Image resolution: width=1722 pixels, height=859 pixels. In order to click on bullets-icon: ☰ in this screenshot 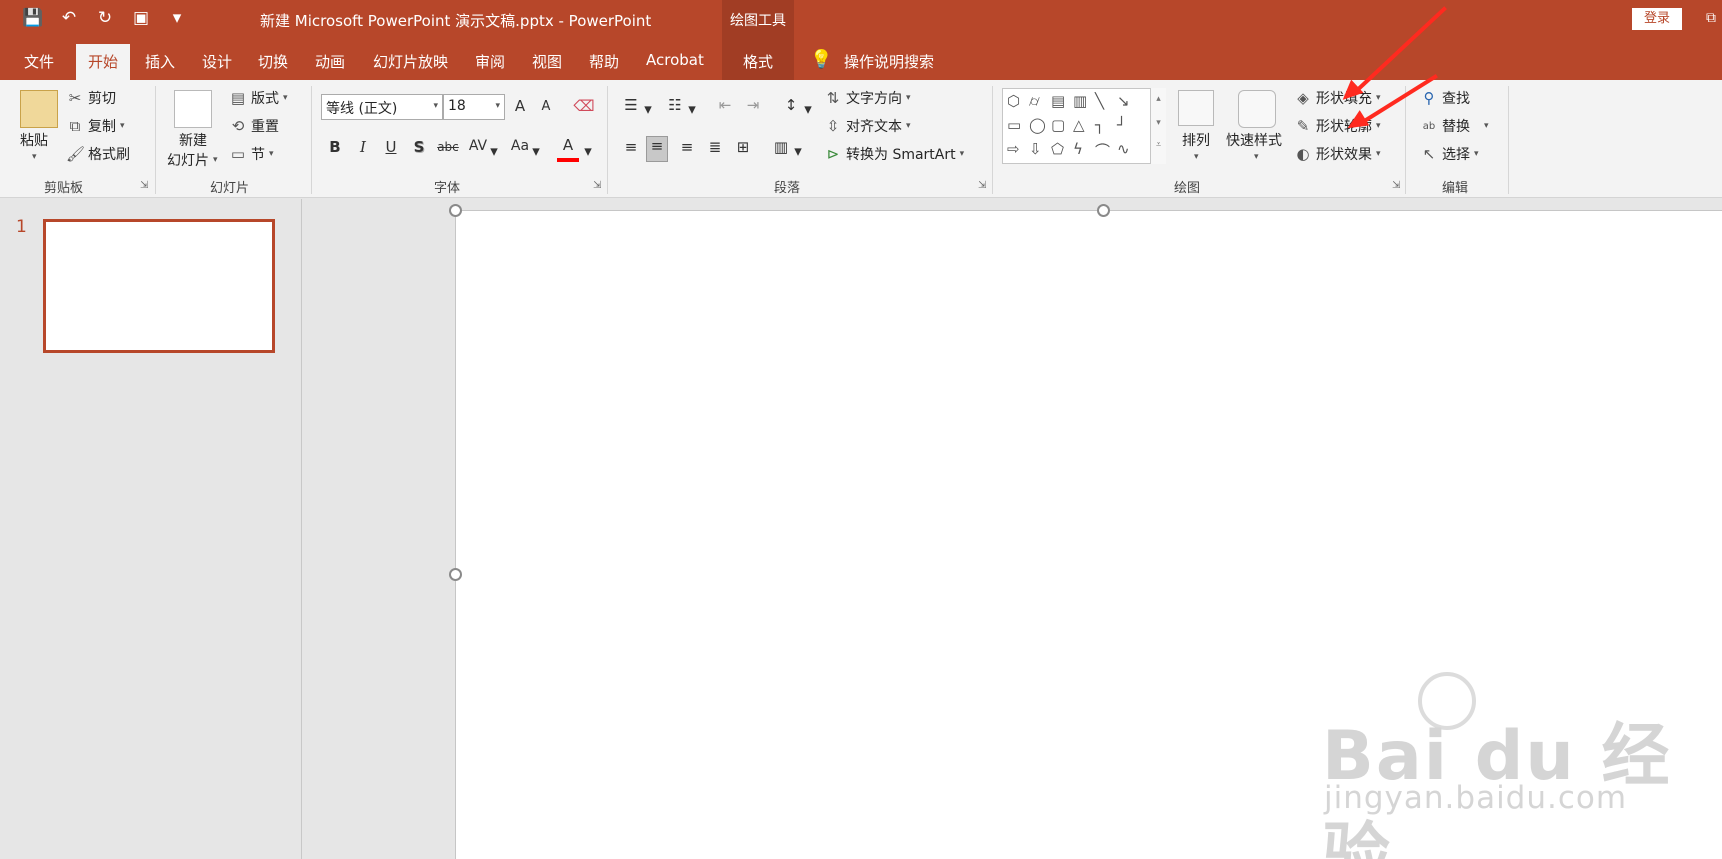, I will do `click(631, 105)`.